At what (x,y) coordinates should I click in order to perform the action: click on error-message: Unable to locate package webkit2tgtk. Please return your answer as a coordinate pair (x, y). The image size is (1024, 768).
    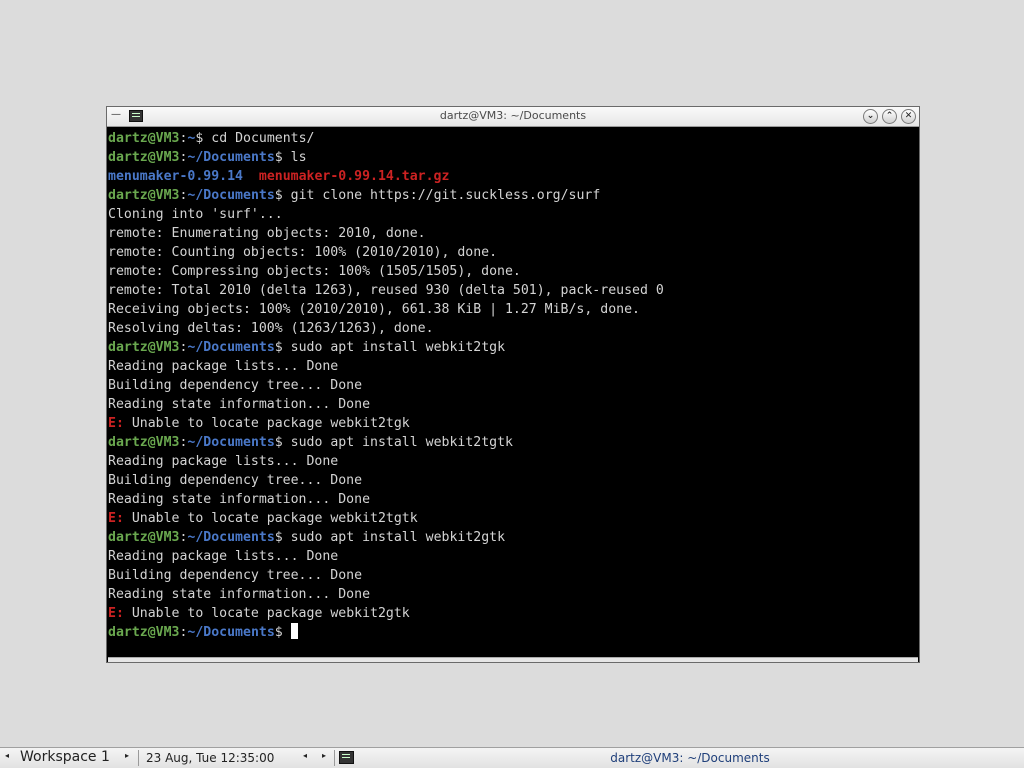
    Looking at the image, I should click on (270, 518).